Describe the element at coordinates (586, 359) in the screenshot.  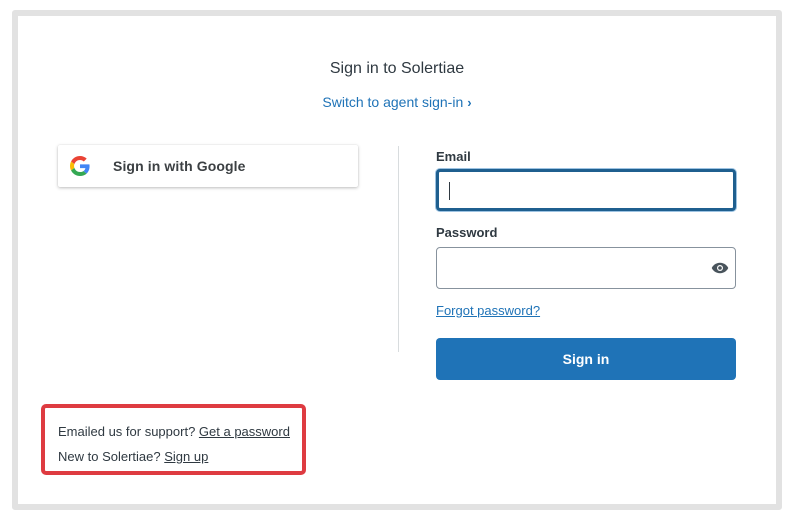
I see `sign-in-button: Sign in` at that location.